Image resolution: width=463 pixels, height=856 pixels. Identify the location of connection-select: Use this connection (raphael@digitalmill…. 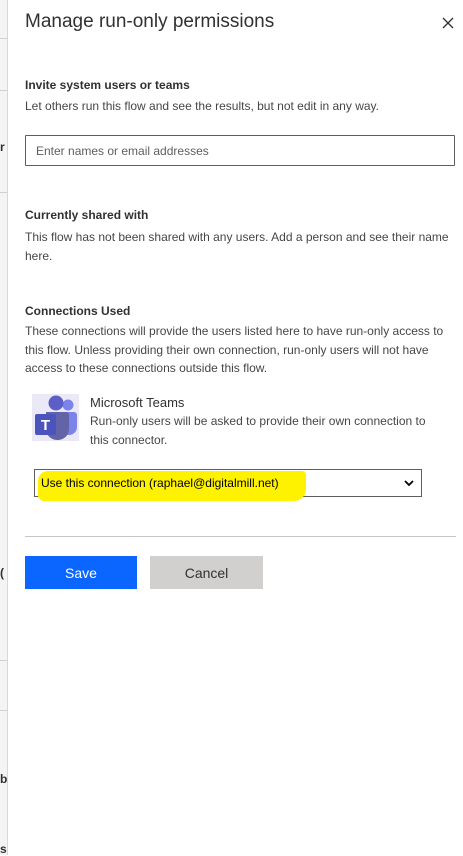
(228, 485).